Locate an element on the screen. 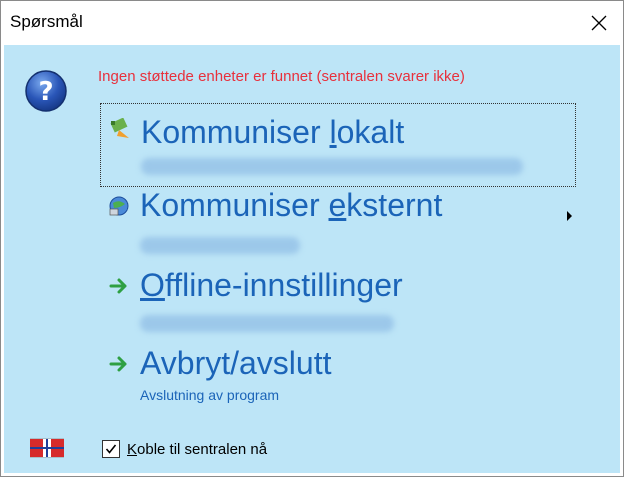 The image size is (624, 477). globe-network-icon is located at coordinates (119, 206).